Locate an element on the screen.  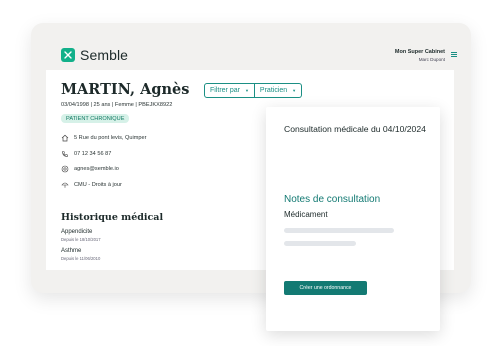
history-item-date: Depuis le 11/06/2010 is located at coordinates (81, 258).